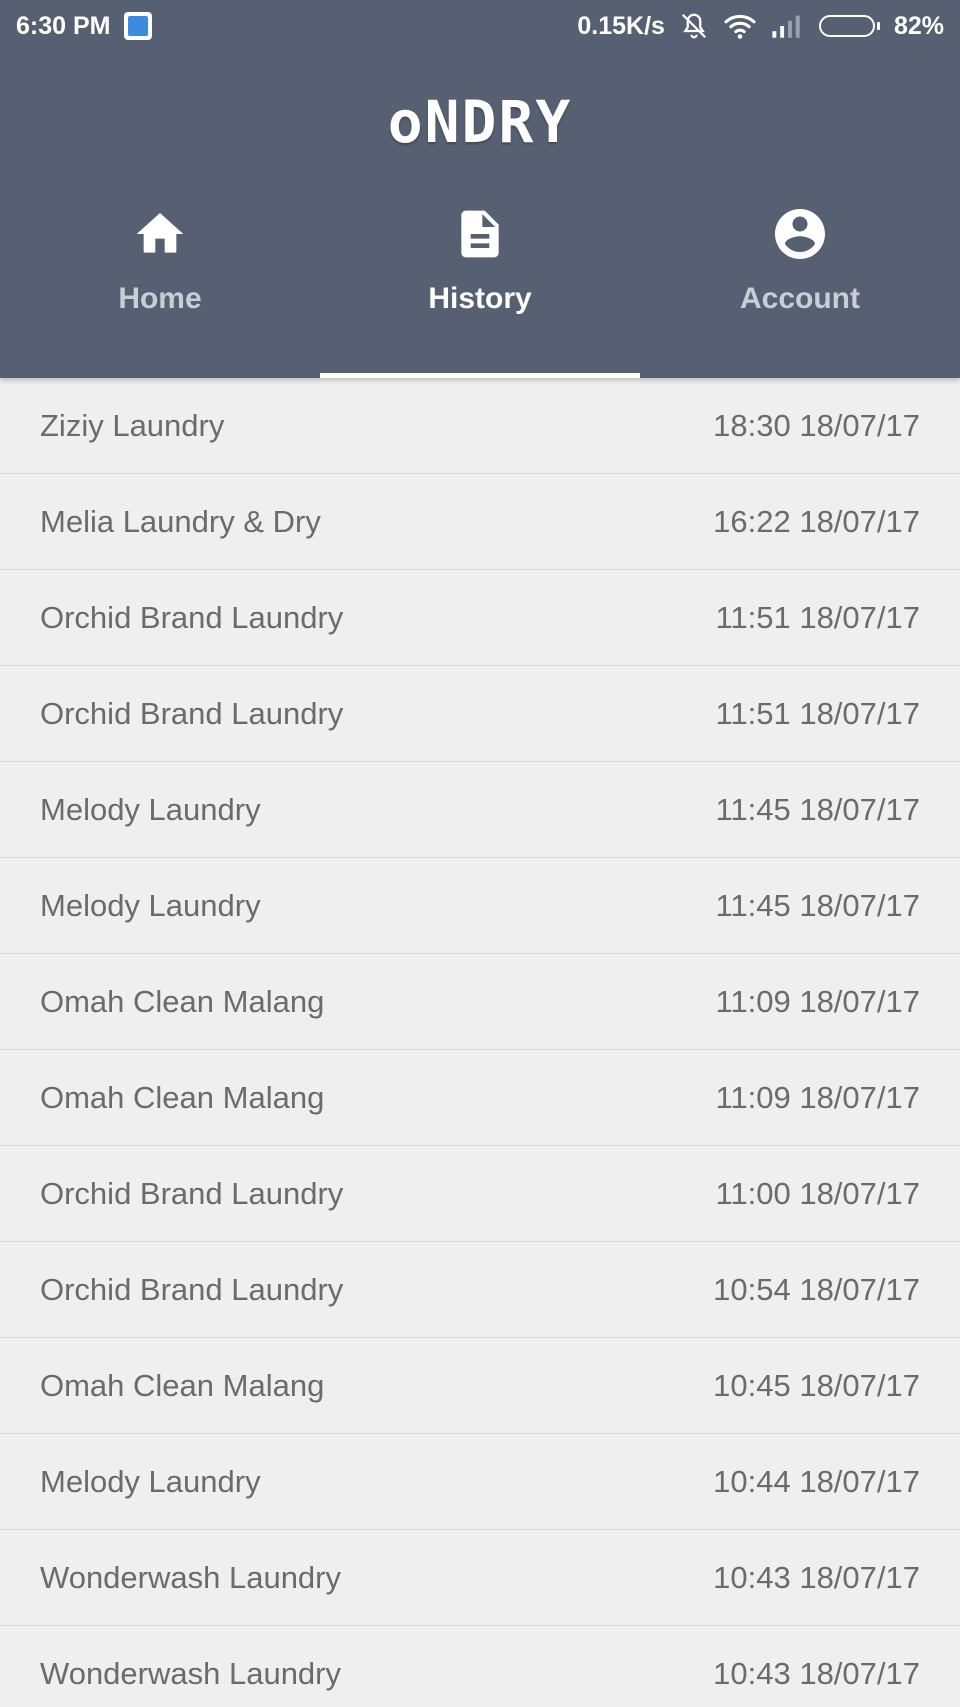 The height and width of the screenshot is (1707, 960). What do you see at coordinates (800, 298) in the screenshot?
I see `tab-account-label: Account` at bounding box center [800, 298].